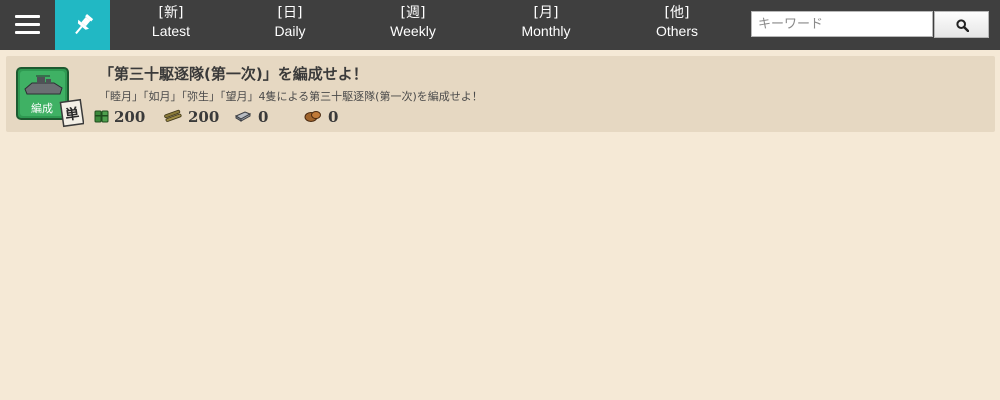 The image size is (1000, 400). I want to click on search-button, so click(961, 24).